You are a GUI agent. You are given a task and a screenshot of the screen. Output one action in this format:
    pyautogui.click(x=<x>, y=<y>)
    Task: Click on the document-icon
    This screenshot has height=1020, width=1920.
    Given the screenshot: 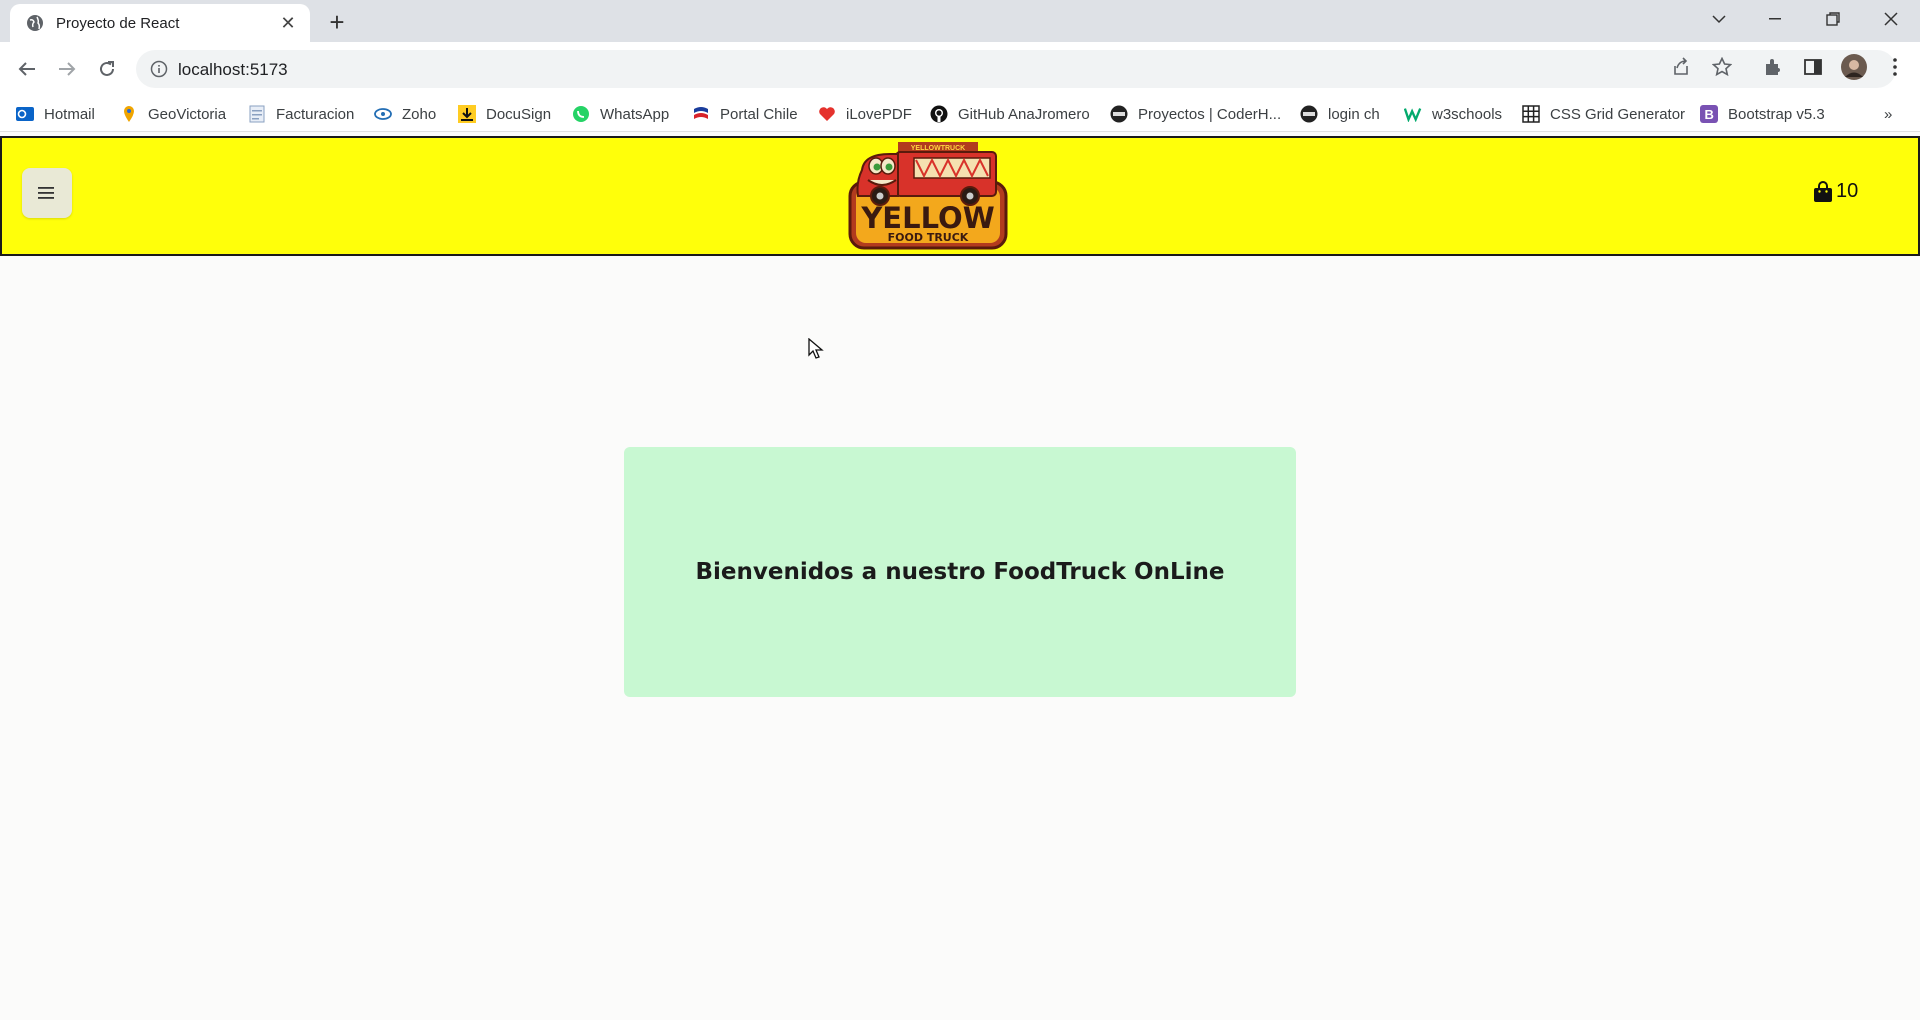 What is the action you would take?
    pyautogui.click(x=257, y=114)
    